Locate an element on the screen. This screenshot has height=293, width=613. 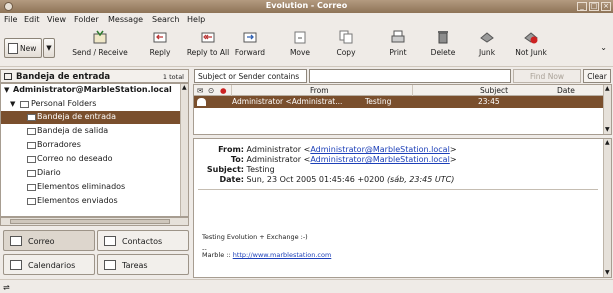
tree-horizontal-scrollbar is located at coordinates (94, 221).